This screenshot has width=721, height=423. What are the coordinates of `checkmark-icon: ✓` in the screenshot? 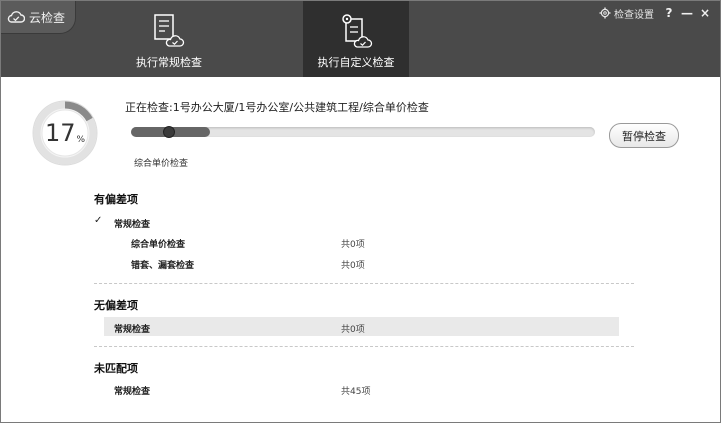 It's located at (98, 220).